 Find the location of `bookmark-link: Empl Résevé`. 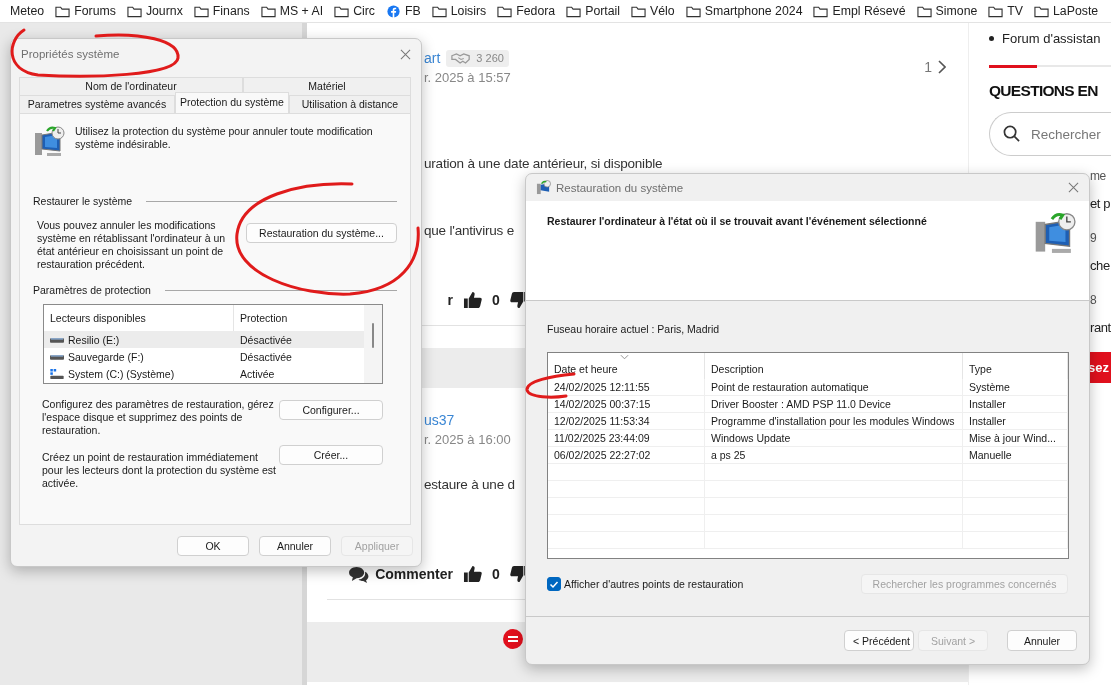

bookmark-link: Empl Résevé is located at coordinates (859, 11).